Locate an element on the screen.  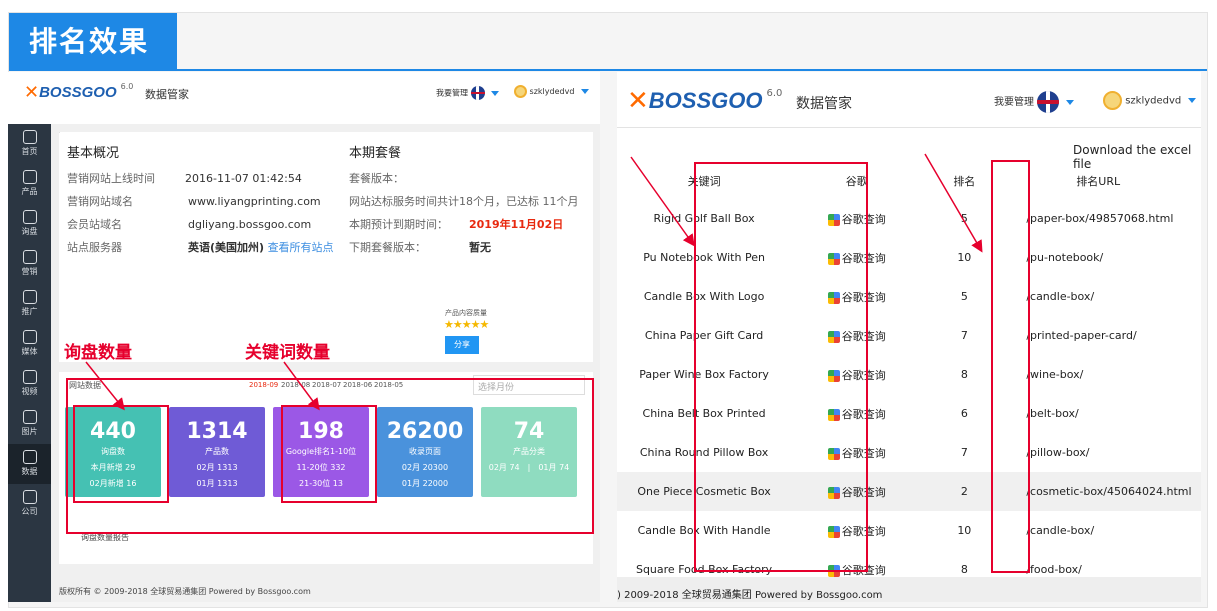
rank-arrow is located at coordinates (953, 203).